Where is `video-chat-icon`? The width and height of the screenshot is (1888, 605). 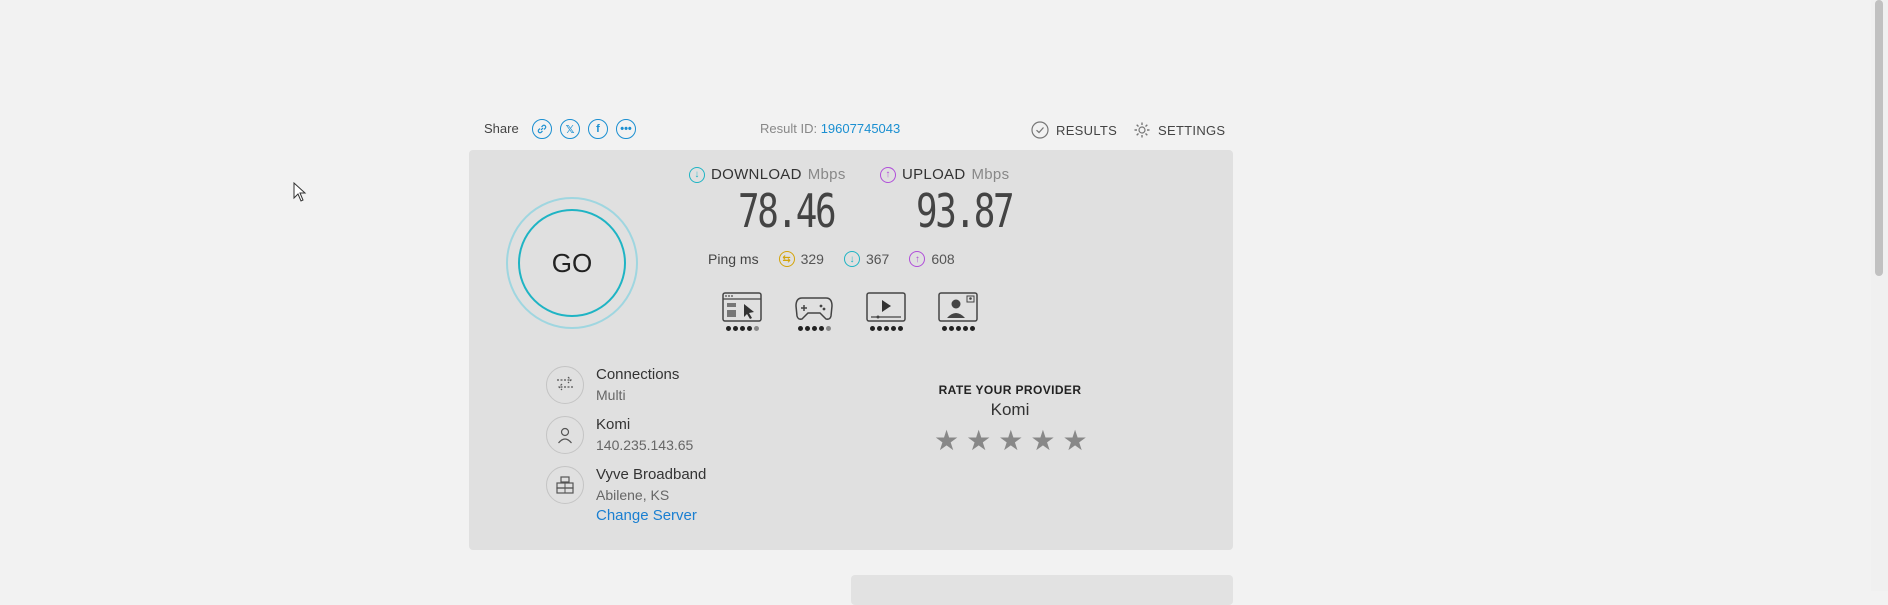
video-chat-icon is located at coordinates (958, 307).